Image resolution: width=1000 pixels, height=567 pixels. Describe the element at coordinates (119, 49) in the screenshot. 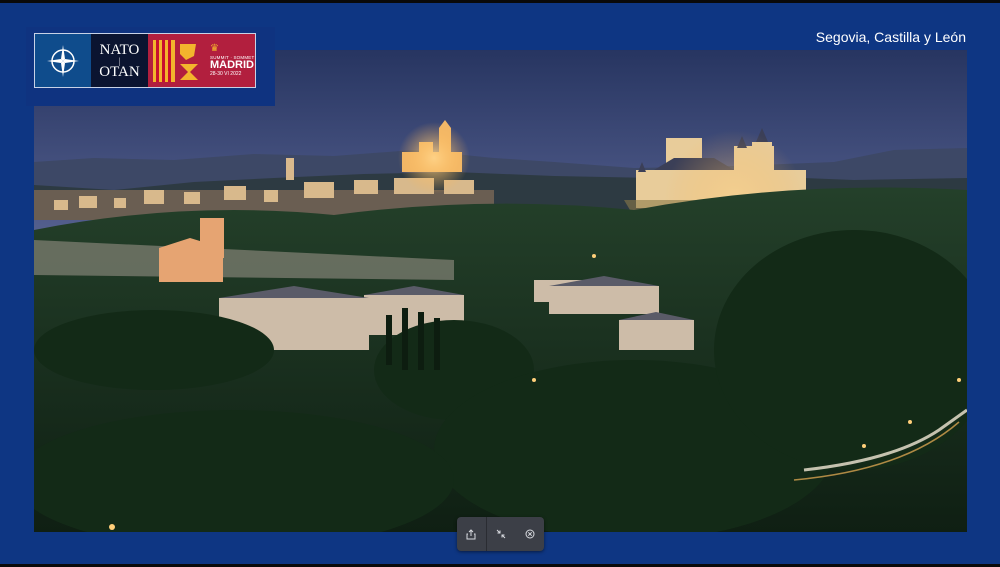

I see `nato-en-label: NATO` at that location.